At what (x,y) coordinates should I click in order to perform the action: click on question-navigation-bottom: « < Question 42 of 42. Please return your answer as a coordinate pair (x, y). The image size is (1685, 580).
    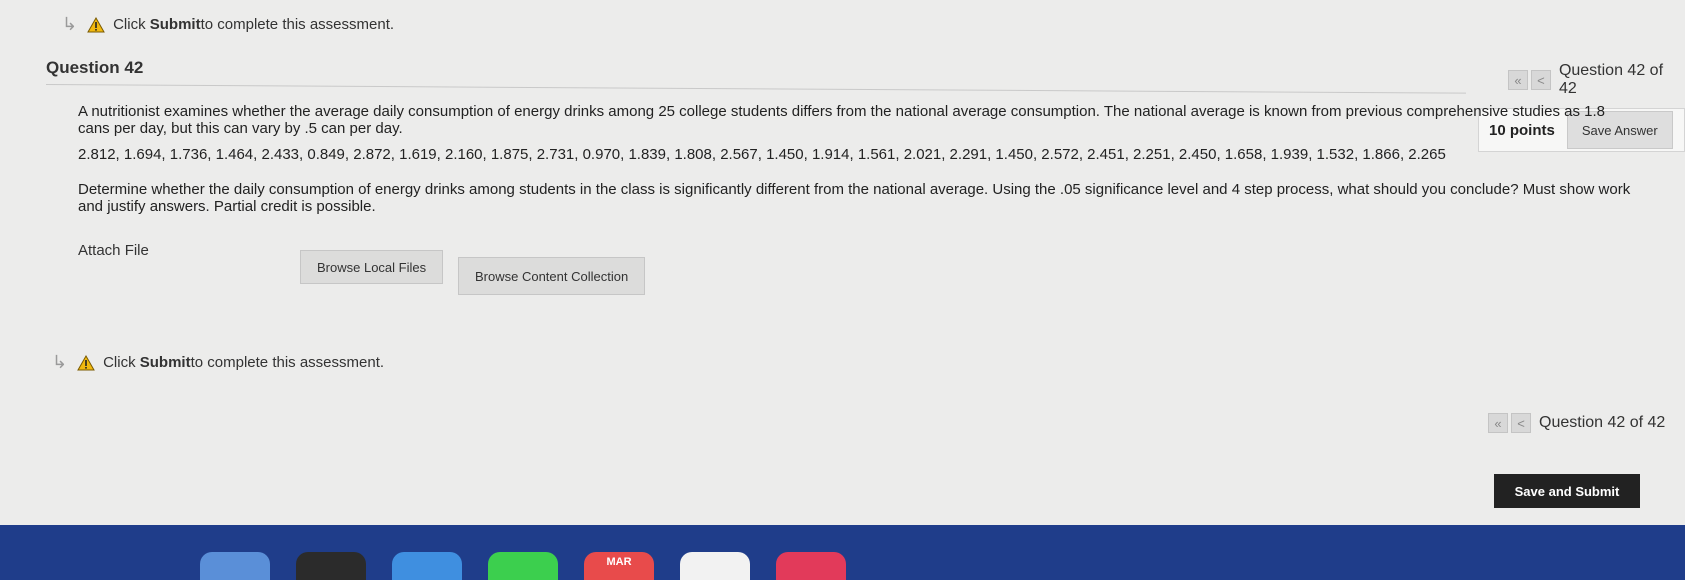
    Looking at the image, I should click on (1576, 423).